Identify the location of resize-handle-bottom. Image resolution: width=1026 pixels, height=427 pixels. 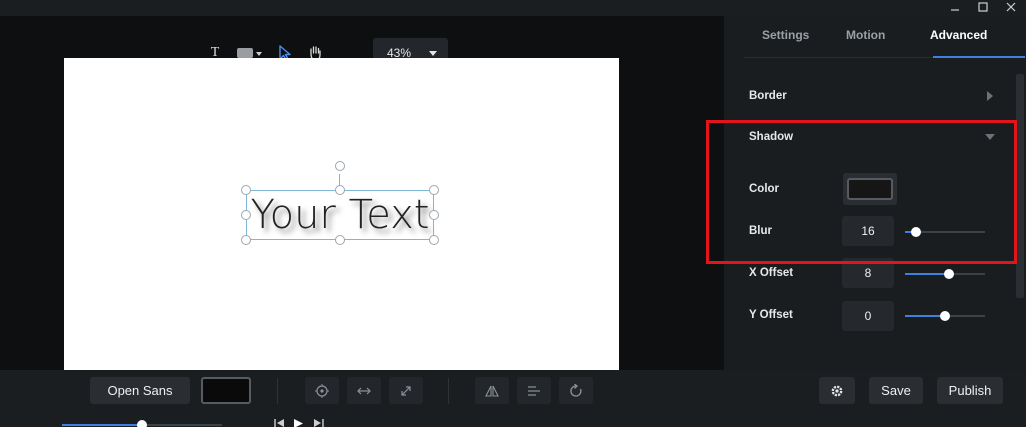
(340, 240).